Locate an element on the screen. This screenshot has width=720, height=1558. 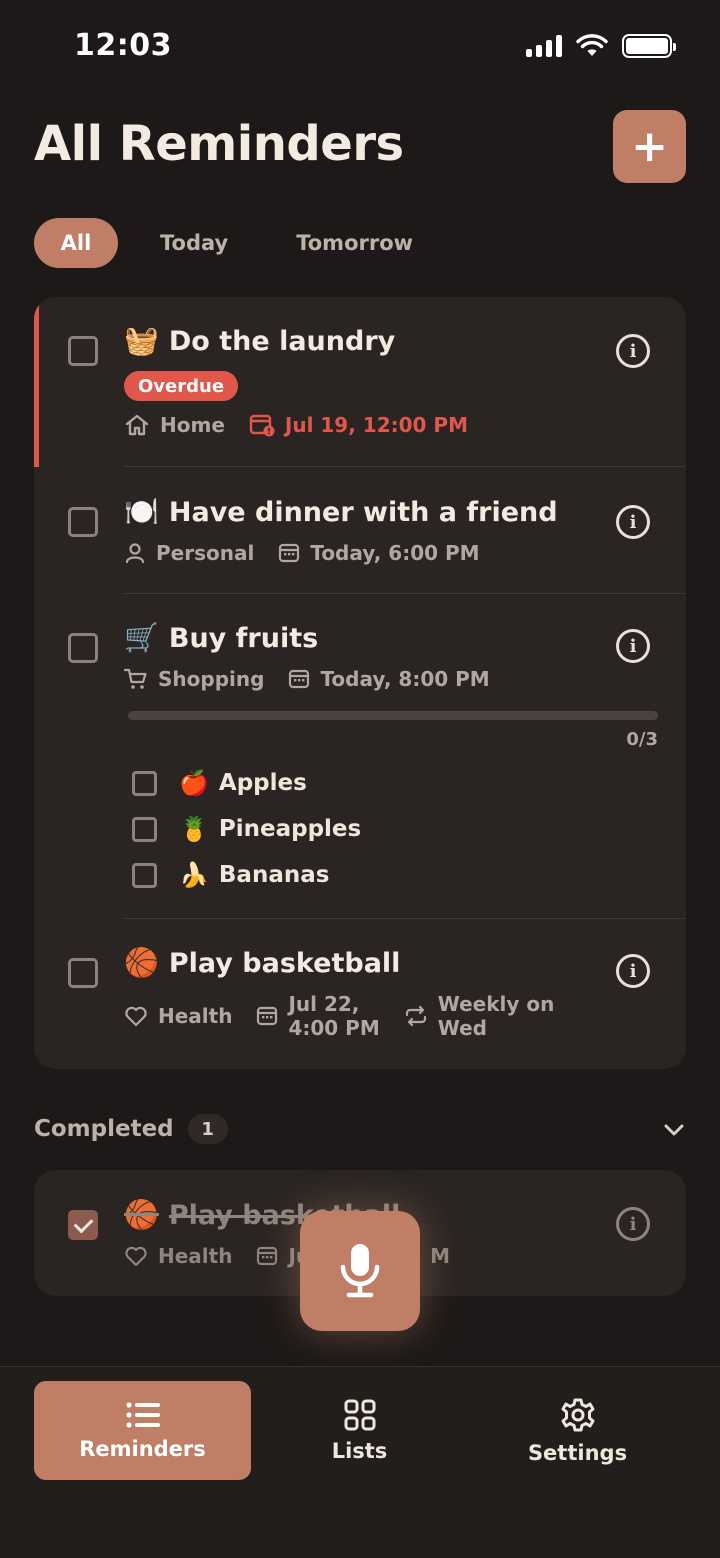
filter-tabs: All Today Tomorrow is located at coordinates (236, 243).